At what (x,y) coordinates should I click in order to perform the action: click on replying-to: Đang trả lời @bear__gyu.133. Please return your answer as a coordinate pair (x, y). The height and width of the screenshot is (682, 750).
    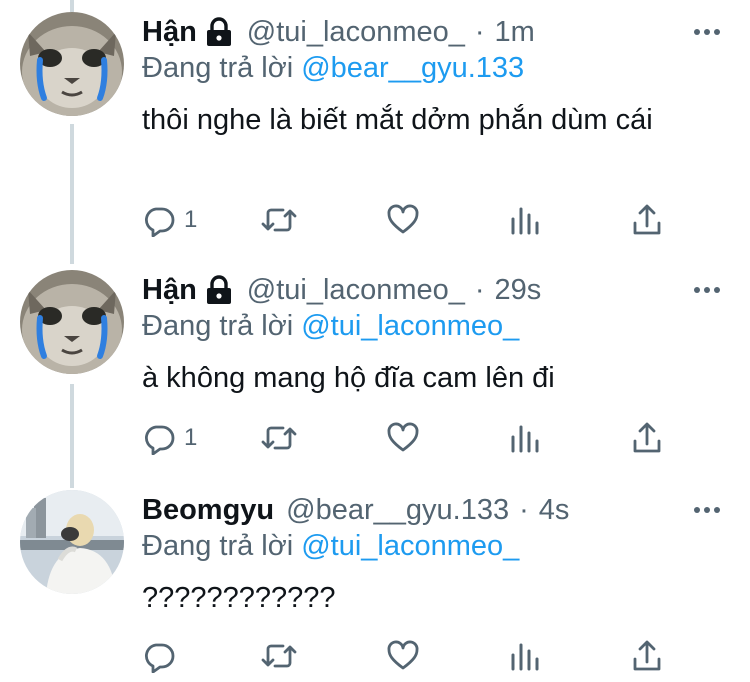
    Looking at the image, I should click on (333, 68).